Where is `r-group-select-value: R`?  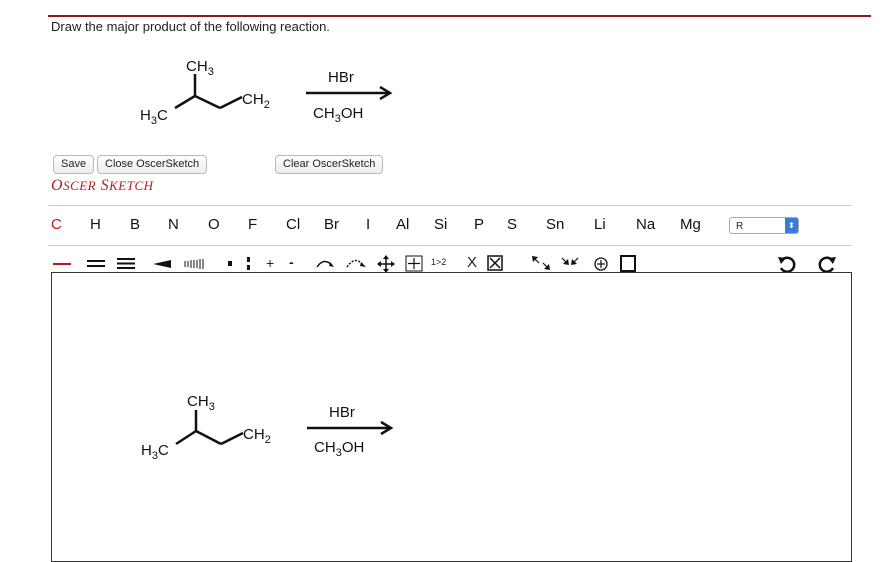 r-group-select-value: R is located at coordinates (740, 226).